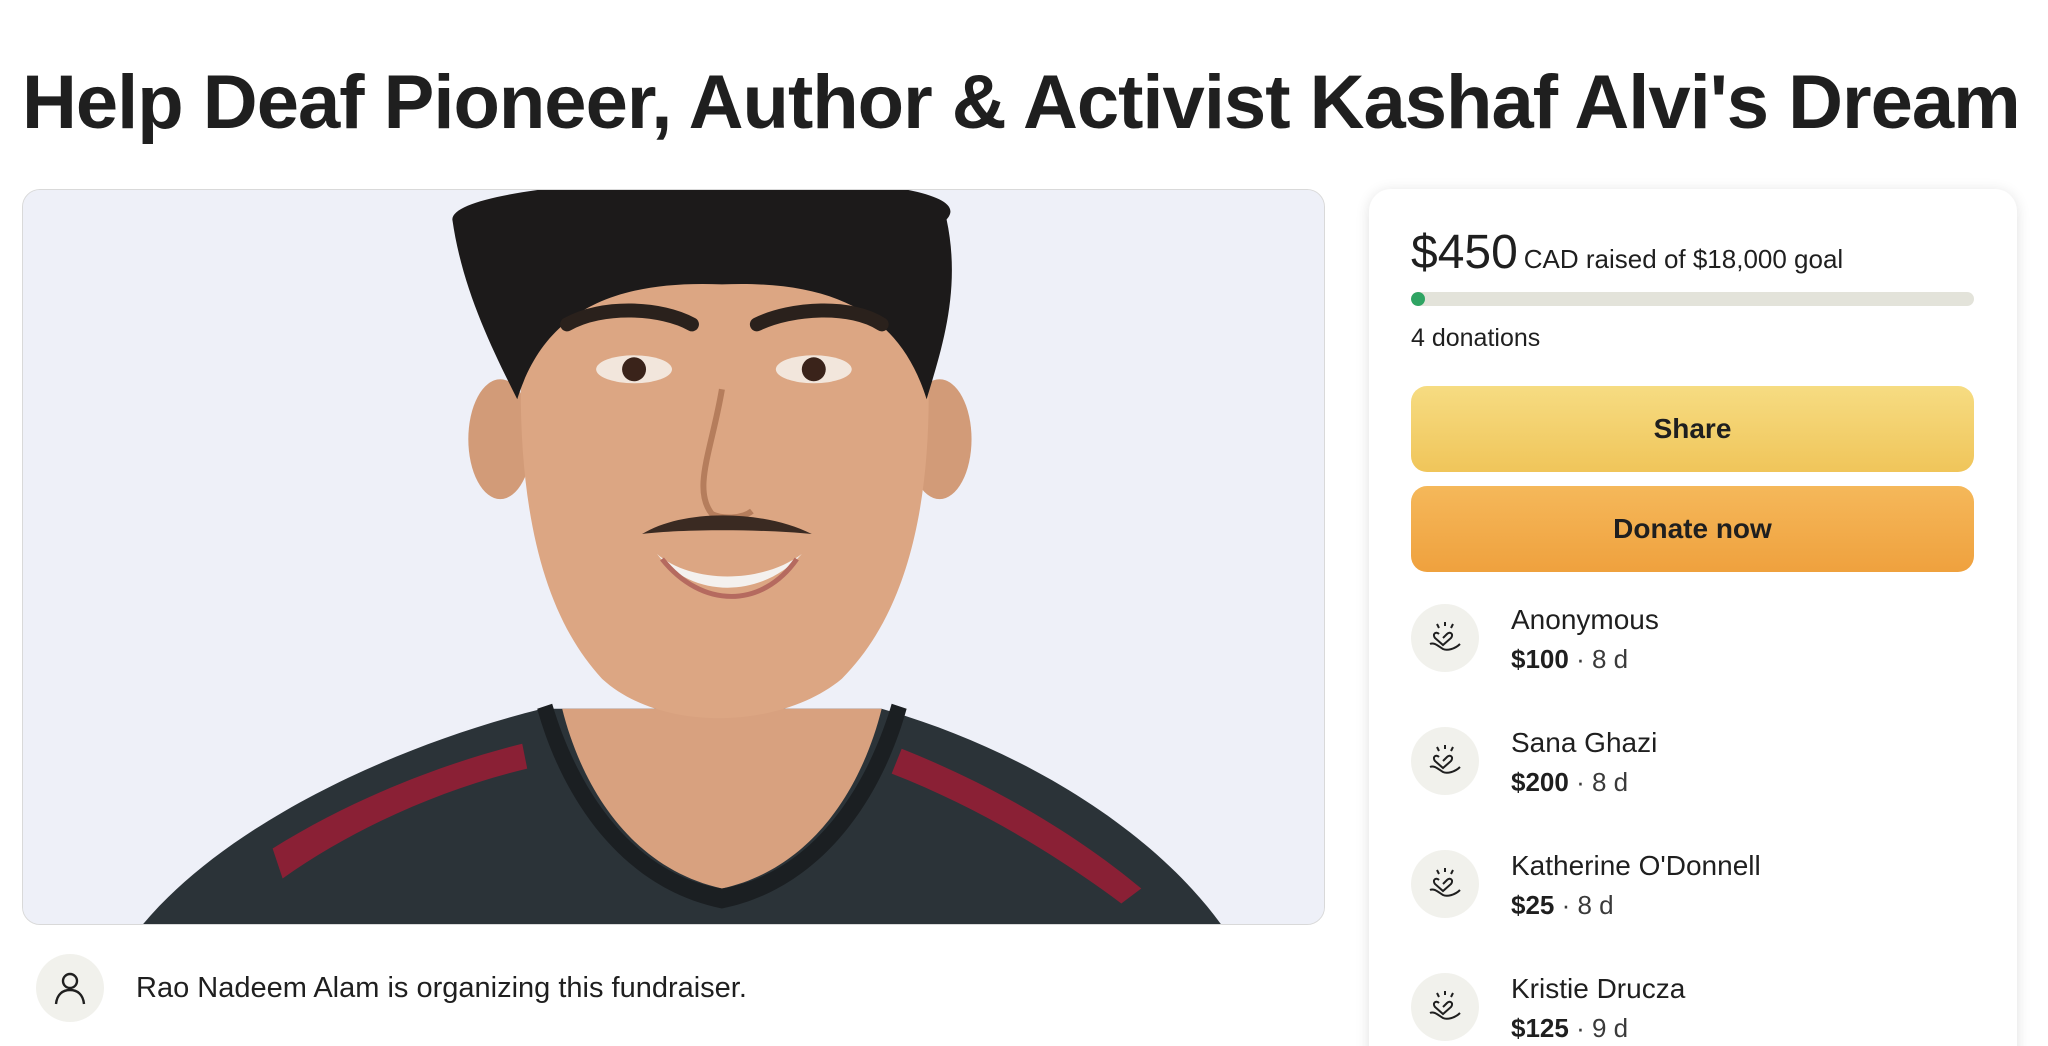 The image size is (2048, 1046). Describe the element at coordinates (1570, 659) in the screenshot. I see `donor-meta: $100 · 8 d` at that location.